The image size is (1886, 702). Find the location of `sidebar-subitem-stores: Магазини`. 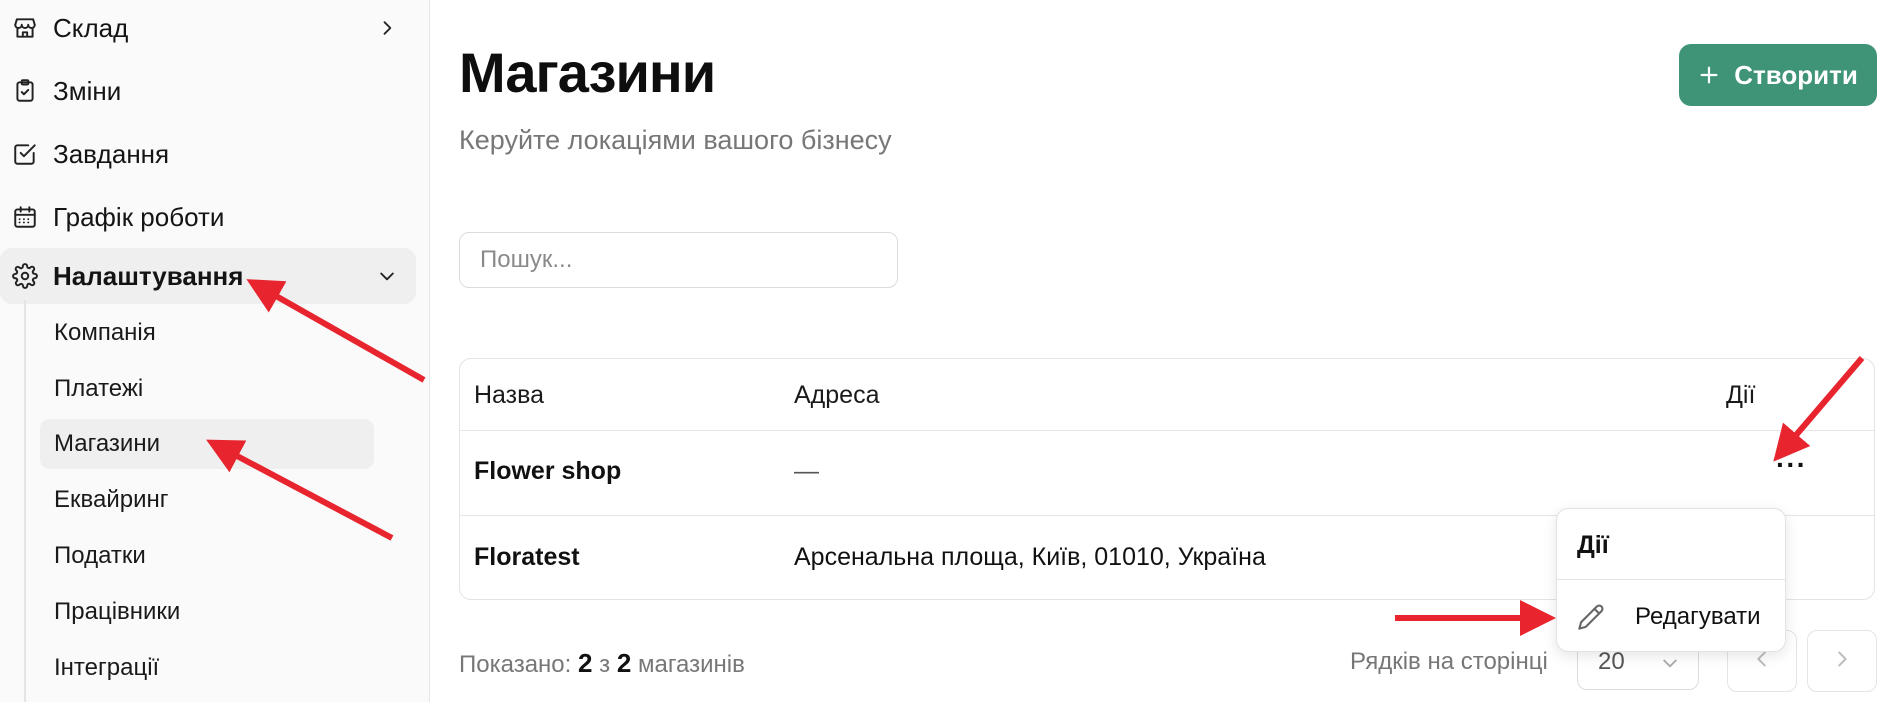

sidebar-subitem-stores: Магазини is located at coordinates (207, 444).